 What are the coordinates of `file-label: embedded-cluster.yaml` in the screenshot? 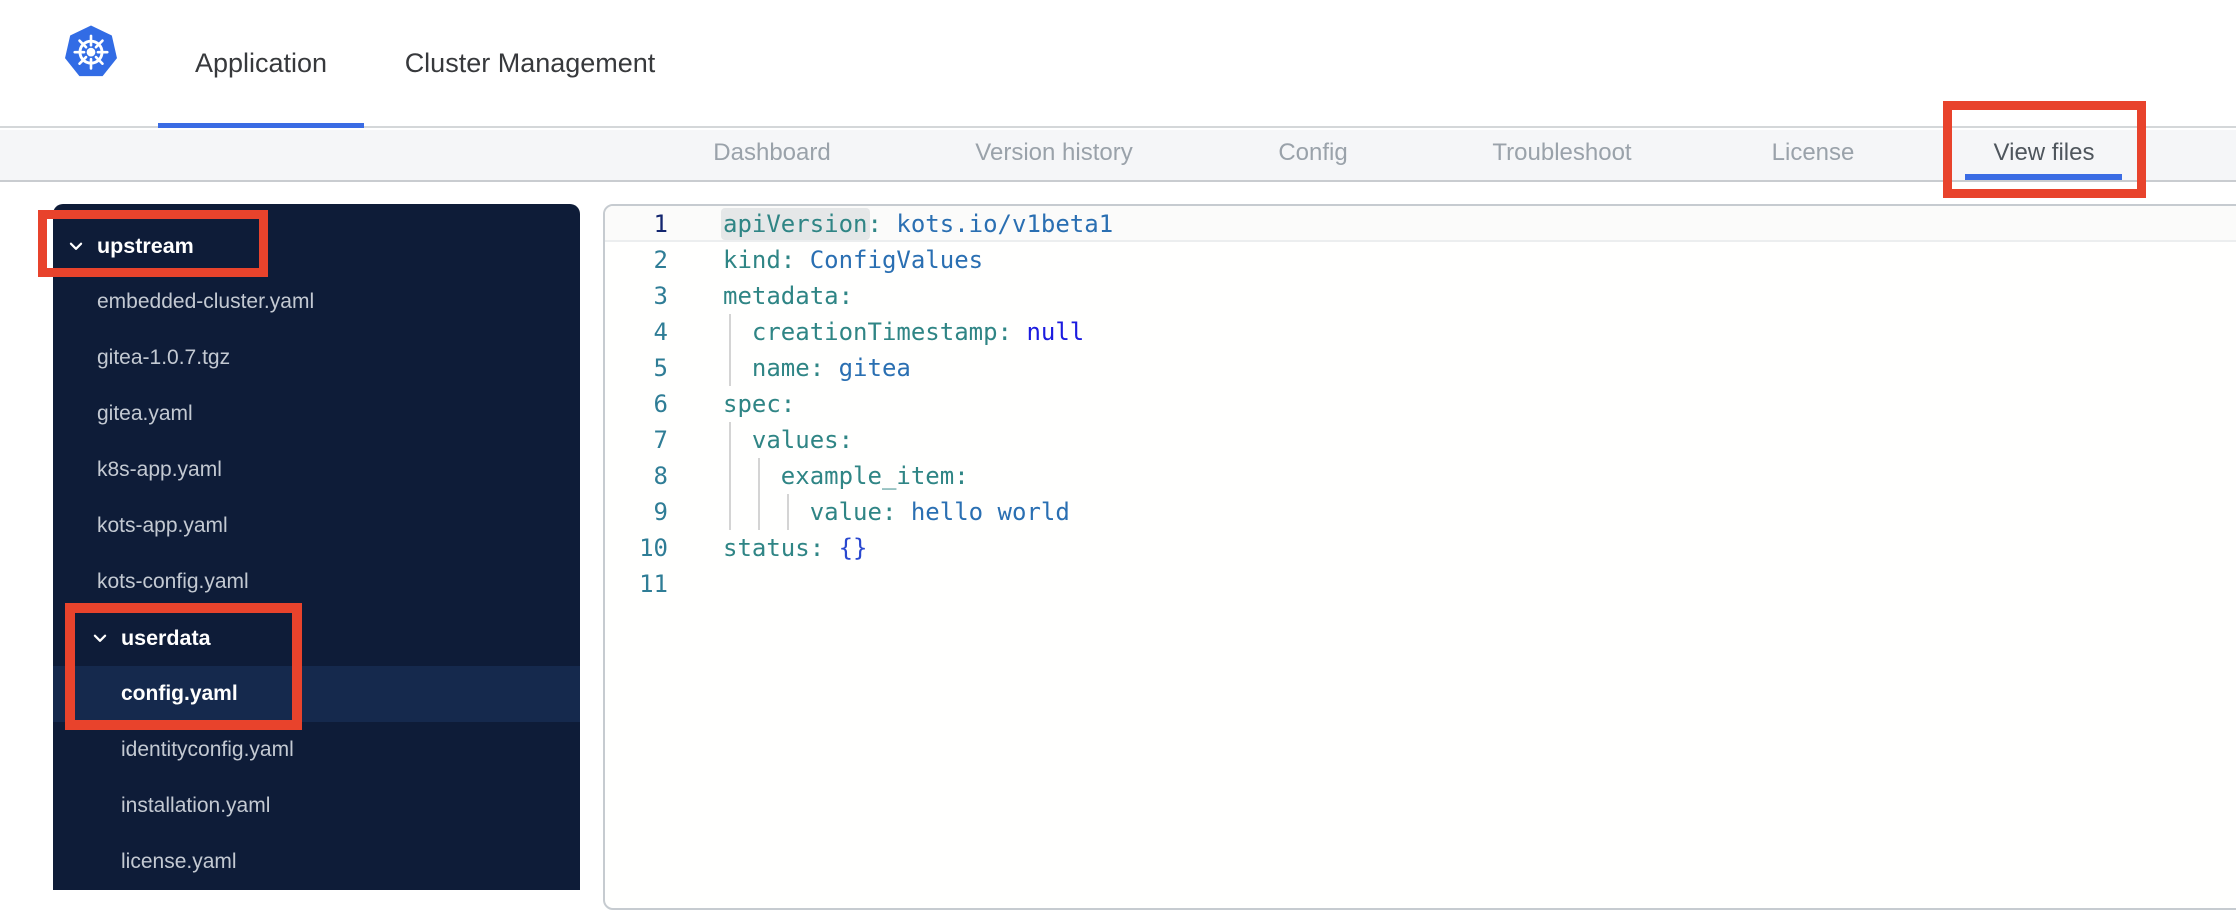 It's located at (206, 301).